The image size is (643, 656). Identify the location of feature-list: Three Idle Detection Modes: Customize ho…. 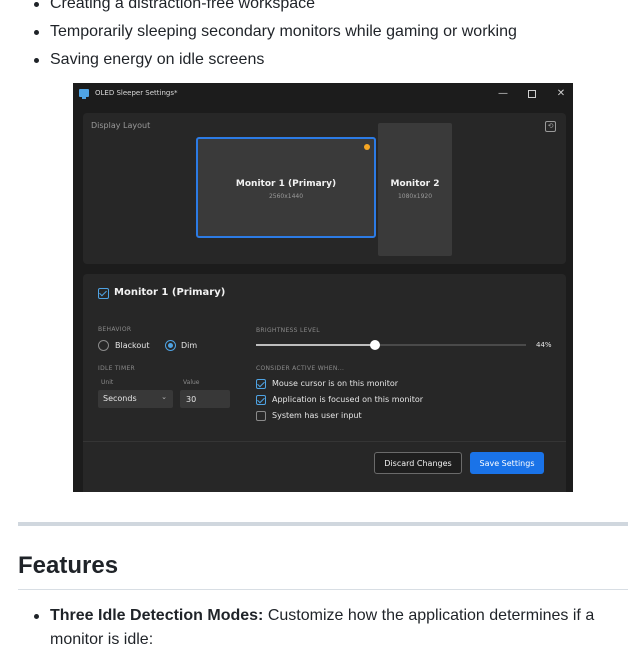
(320, 628).